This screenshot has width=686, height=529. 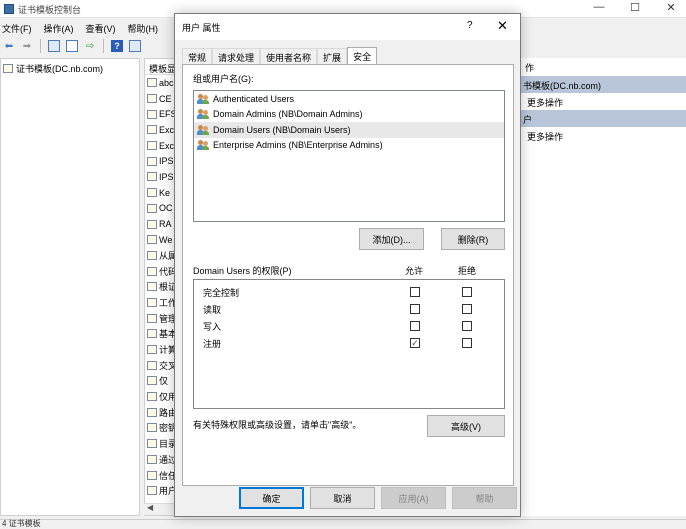 What do you see at coordinates (349, 146) in the screenshot?
I see `user-row: Enterprise Admins (NB\Enterprise Admins)` at bounding box center [349, 146].